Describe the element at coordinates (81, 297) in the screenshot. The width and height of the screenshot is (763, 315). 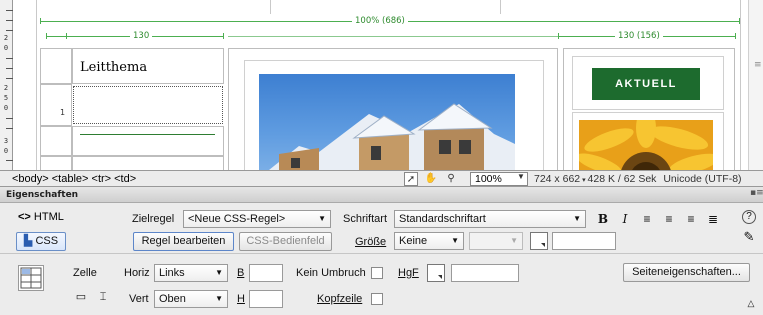
I see `merge-cells-icon: ▭` at that location.